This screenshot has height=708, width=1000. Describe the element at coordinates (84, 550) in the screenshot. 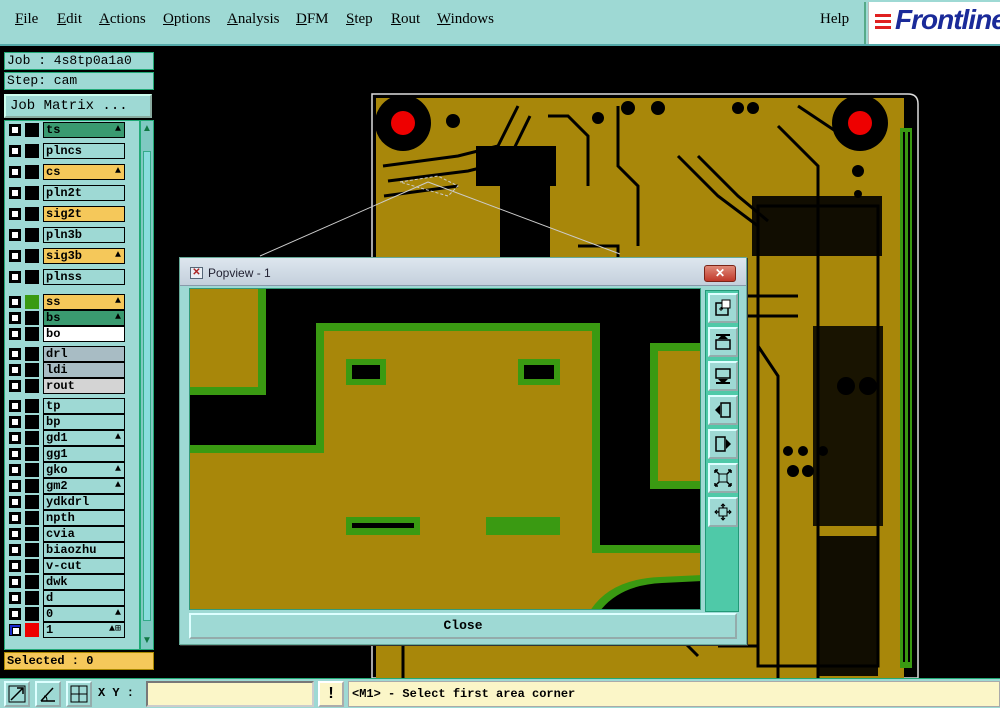

I see `layer-name: biaozhu` at that location.